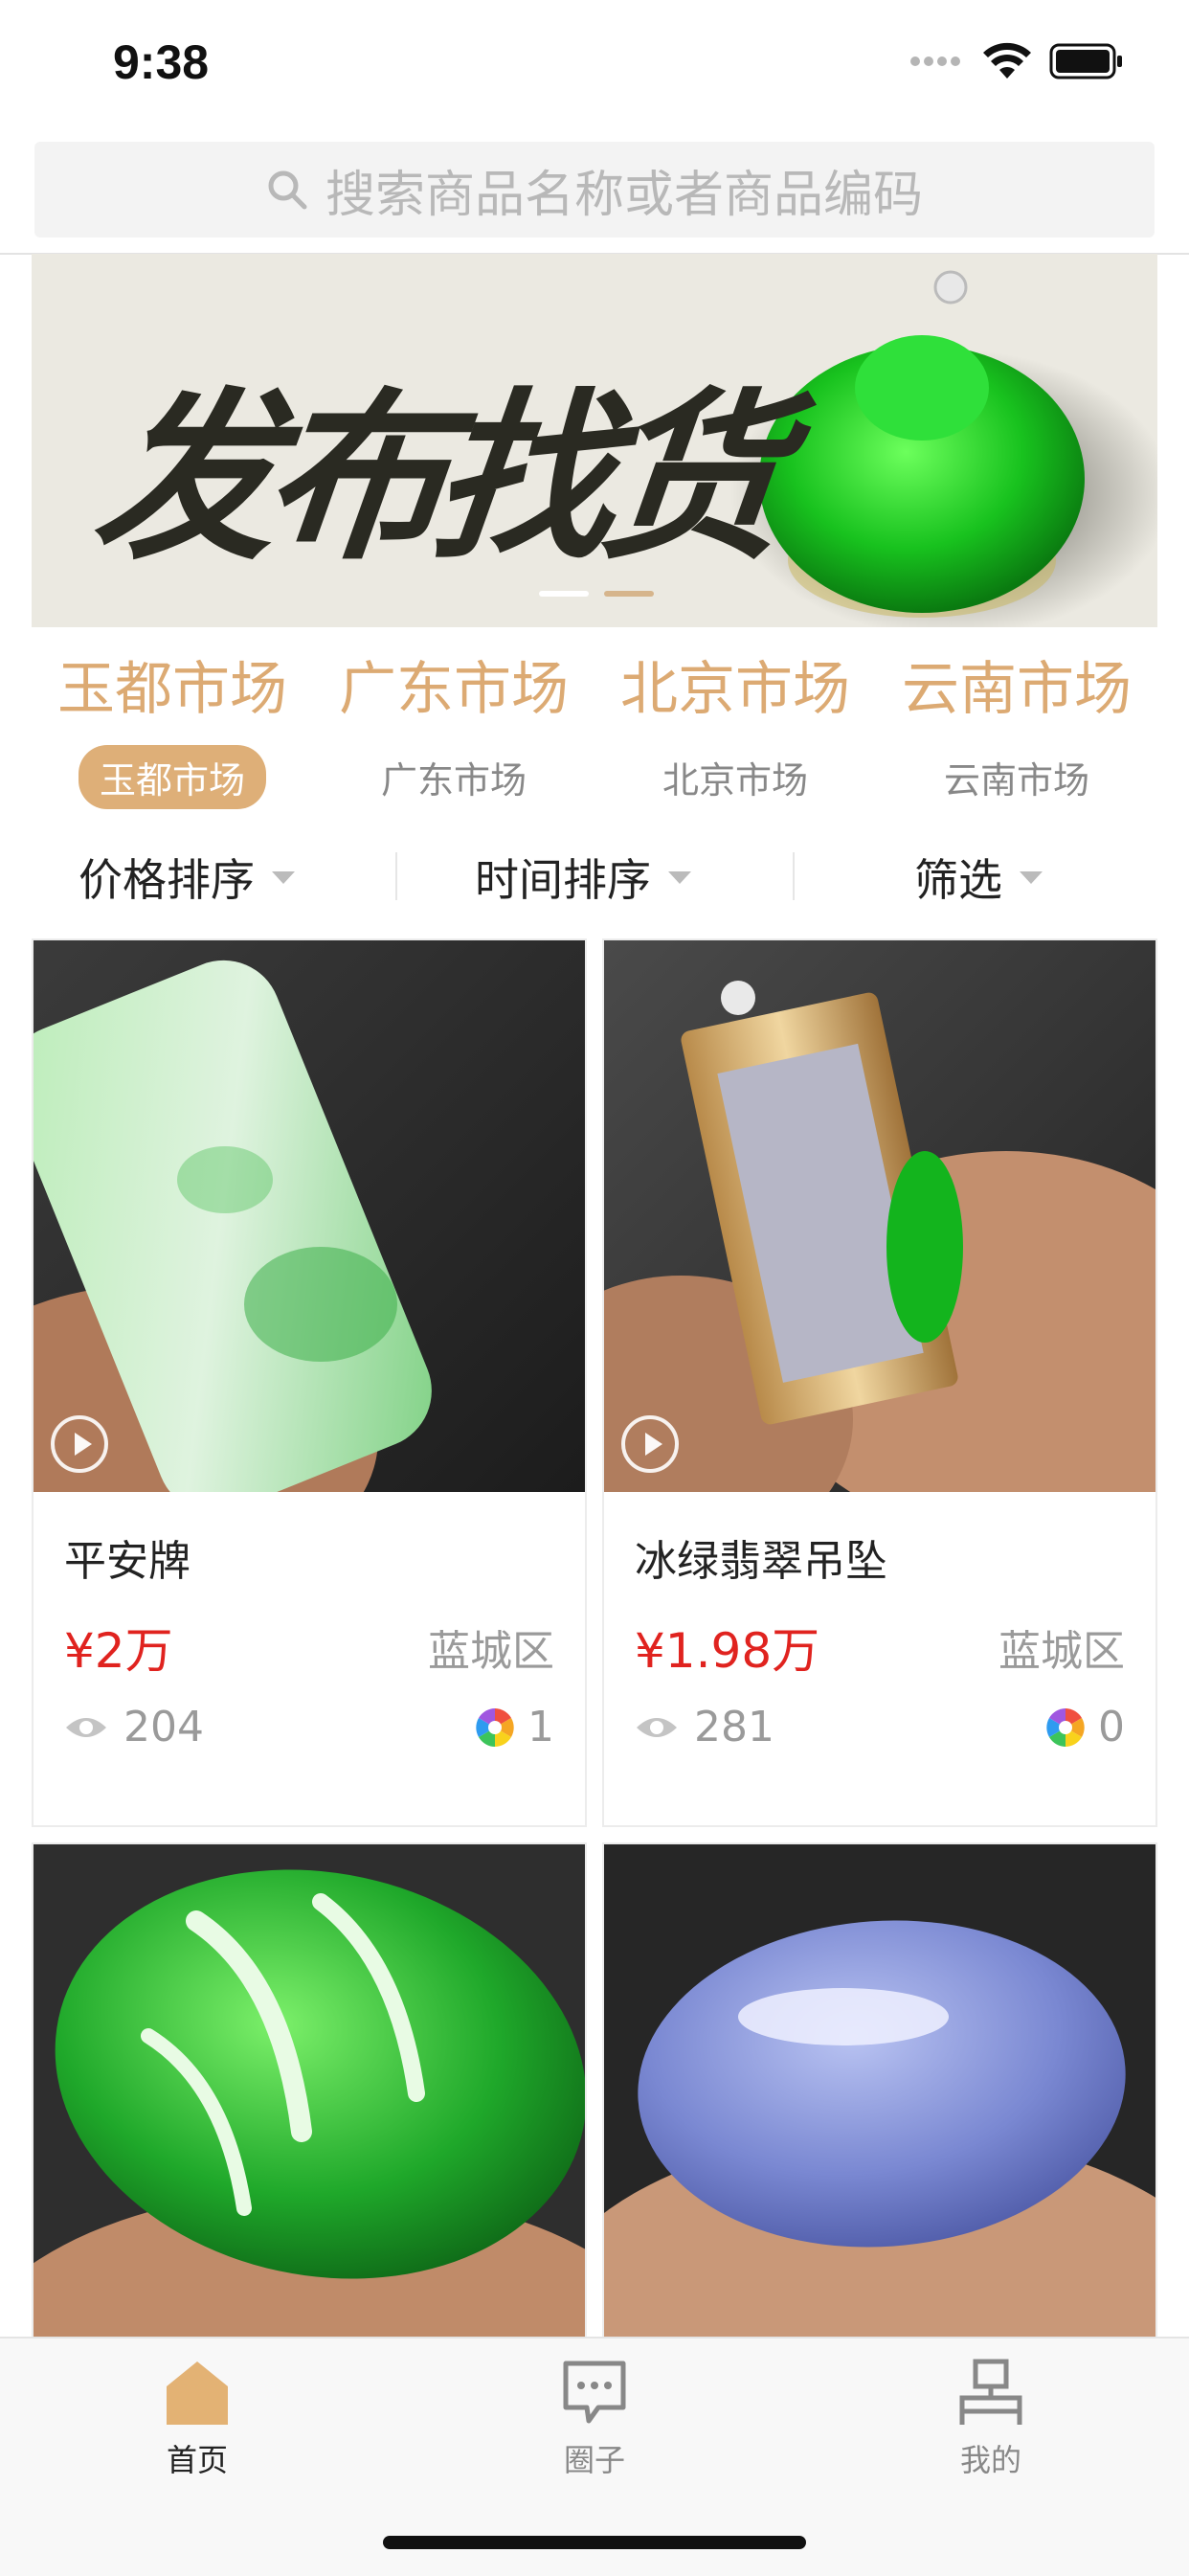 The image size is (1189, 2576). What do you see at coordinates (1007, 60) in the screenshot?
I see `wifi-icon` at bounding box center [1007, 60].